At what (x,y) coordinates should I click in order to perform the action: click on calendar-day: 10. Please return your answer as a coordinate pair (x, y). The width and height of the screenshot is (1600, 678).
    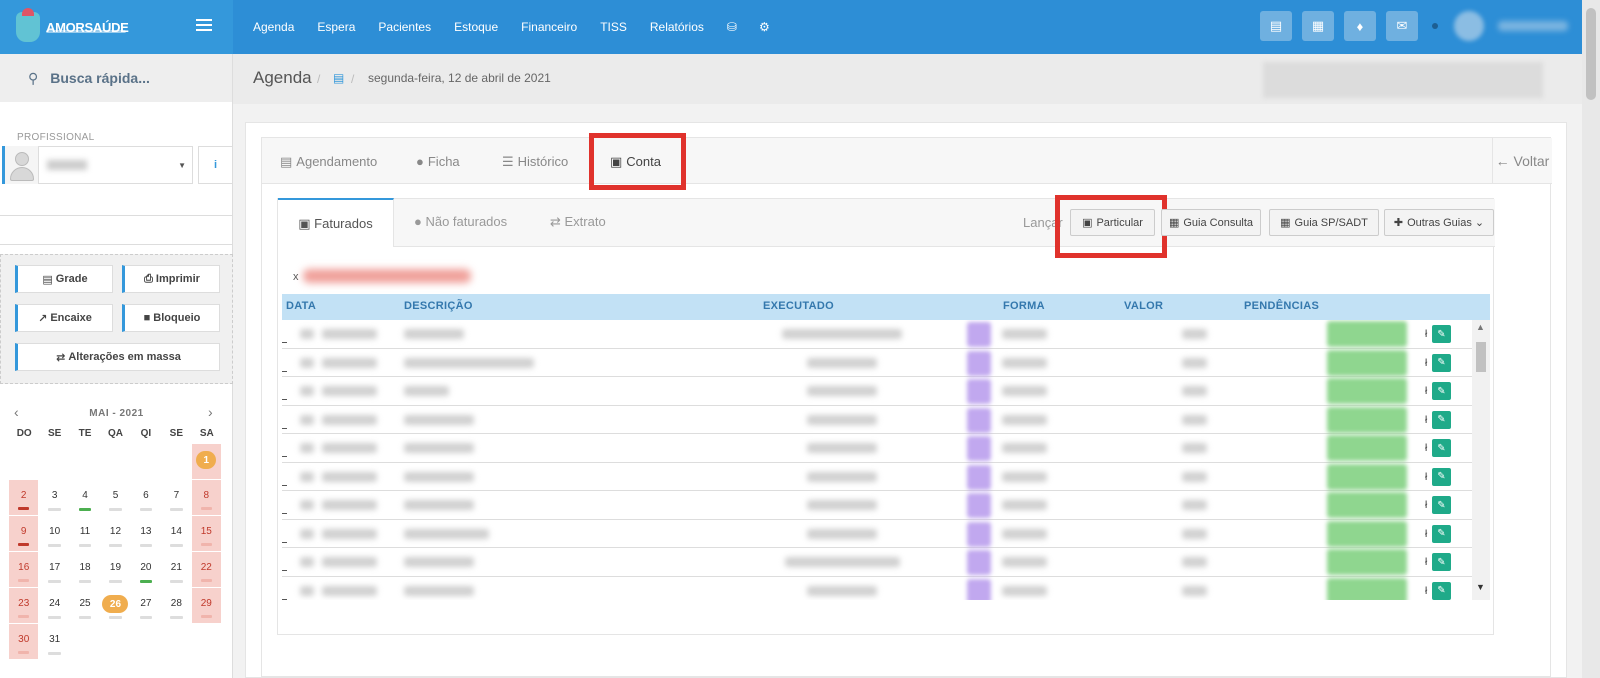
    Looking at the image, I should click on (54, 534).